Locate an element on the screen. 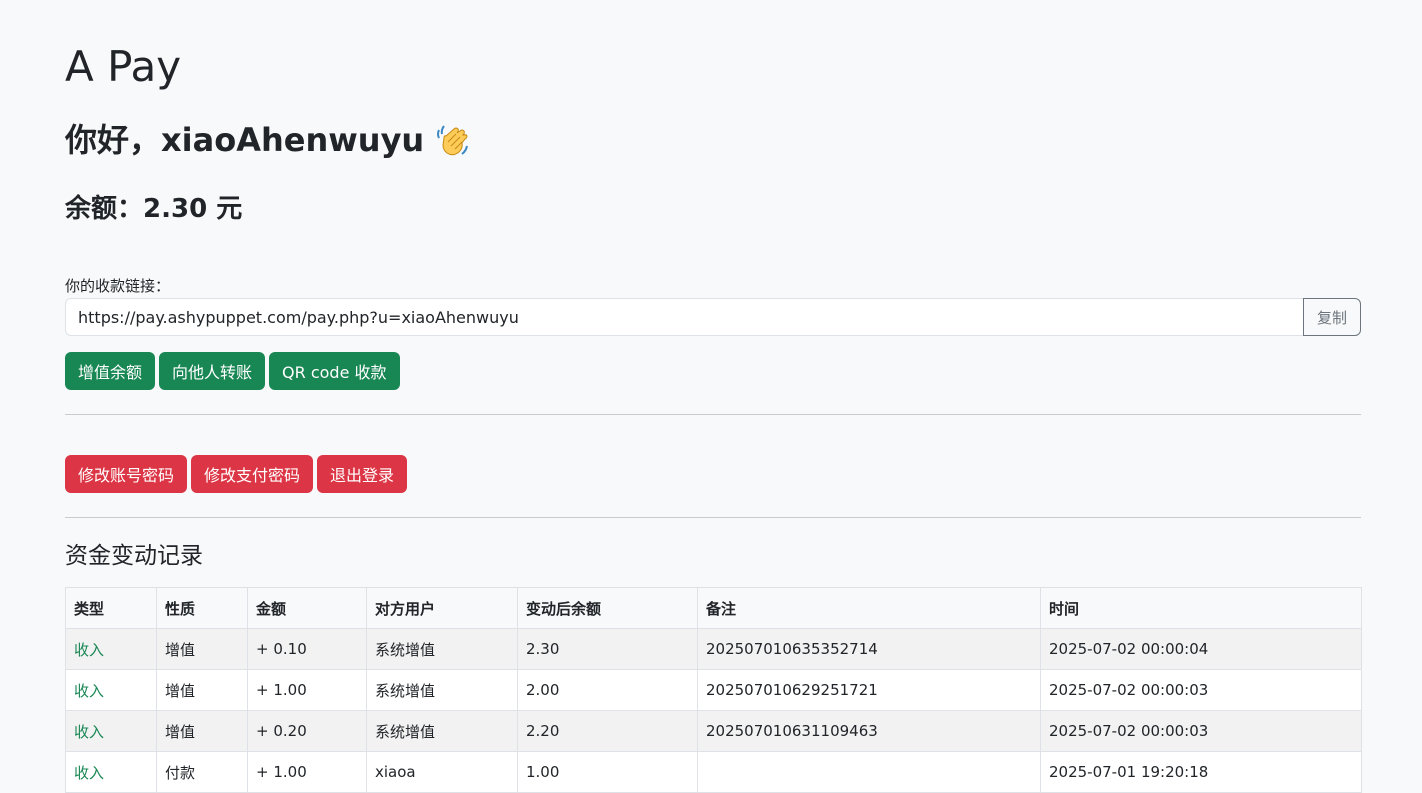 This screenshot has height=793, width=1422. balance-label: 余额： is located at coordinates (104, 209).